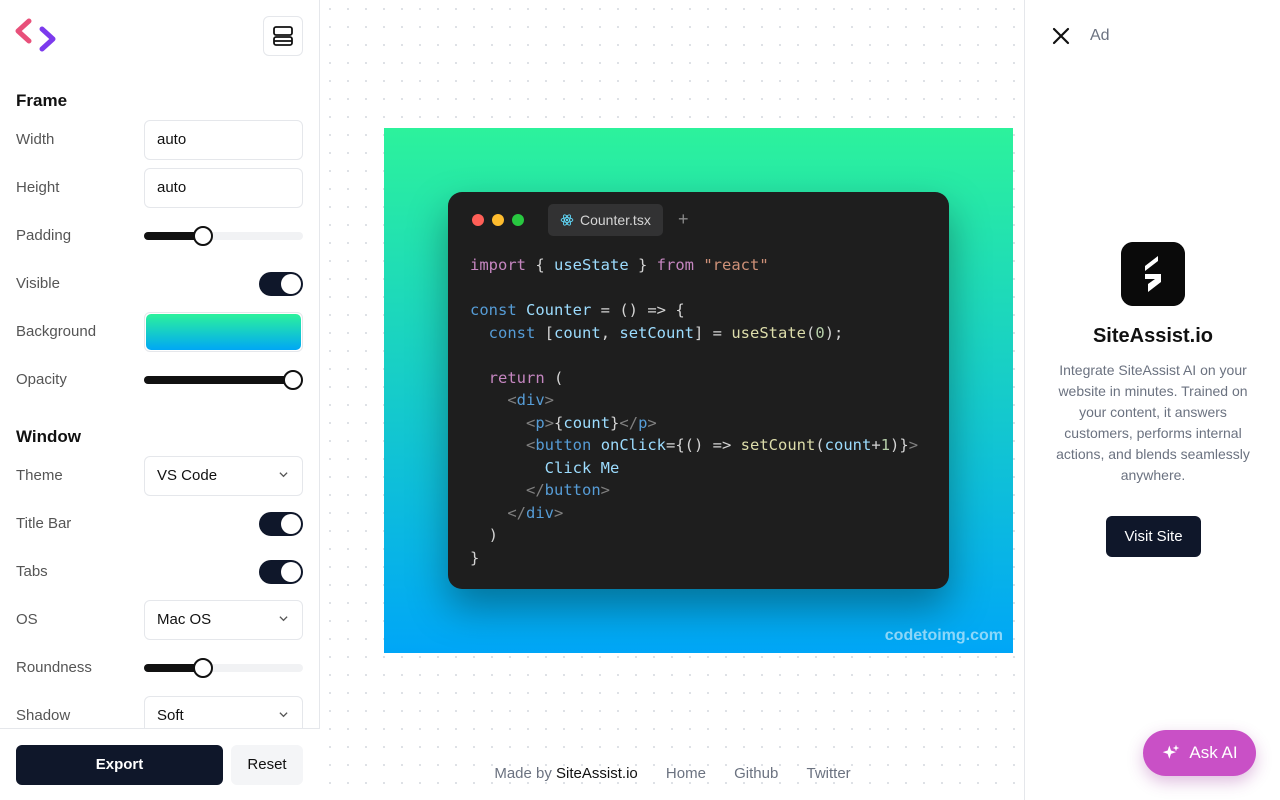 This screenshot has width=1280, height=800. What do you see at coordinates (597, 773) in the screenshot?
I see `made-by-brand-link: SiteAssist.io` at bounding box center [597, 773].